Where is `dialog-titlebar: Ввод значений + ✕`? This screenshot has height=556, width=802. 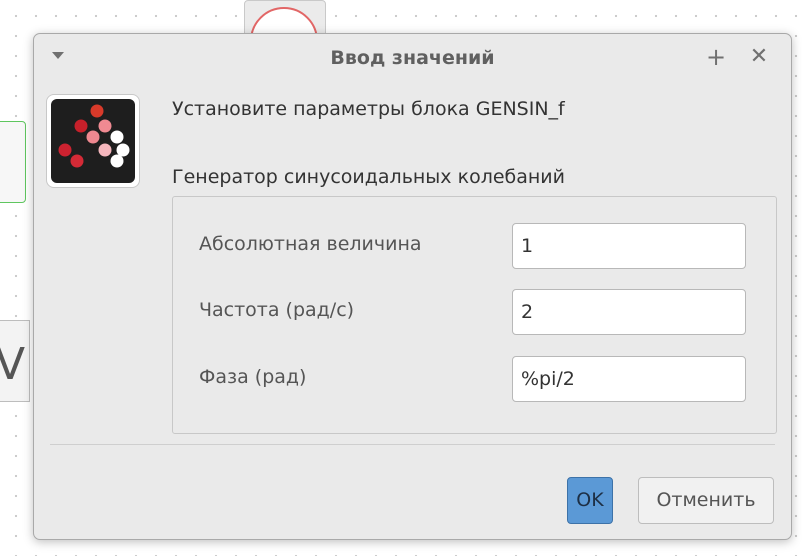
dialog-titlebar: Ввод значений + ✕ is located at coordinates (412, 58).